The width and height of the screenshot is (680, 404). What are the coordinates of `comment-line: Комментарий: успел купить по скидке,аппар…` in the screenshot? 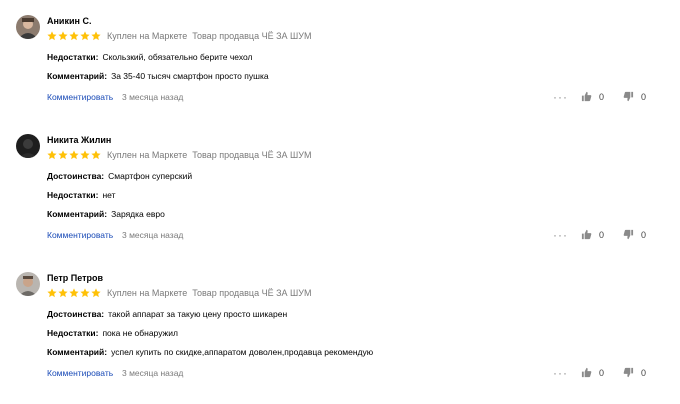 It's located at (210, 352).